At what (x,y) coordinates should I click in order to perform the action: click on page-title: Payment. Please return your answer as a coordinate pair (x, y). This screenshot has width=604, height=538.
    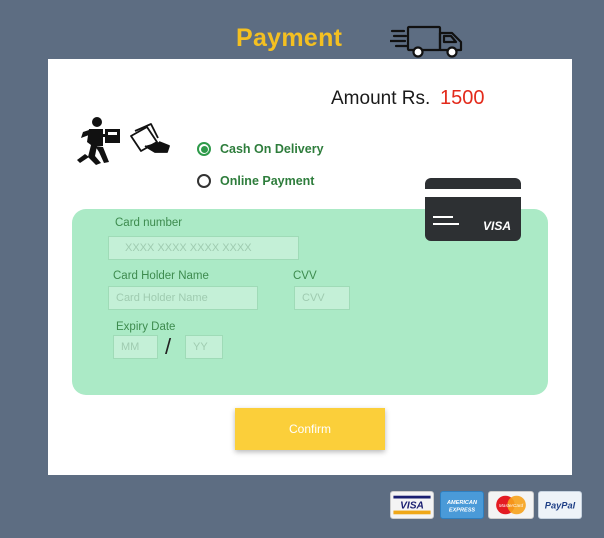
    Looking at the image, I should click on (289, 38).